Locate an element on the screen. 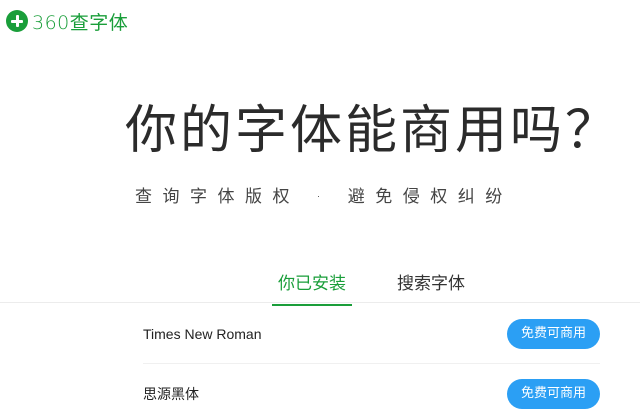 This screenshot has height=420, width=640. tab-installed: 你已安装 is located at coordinates (312, 287).